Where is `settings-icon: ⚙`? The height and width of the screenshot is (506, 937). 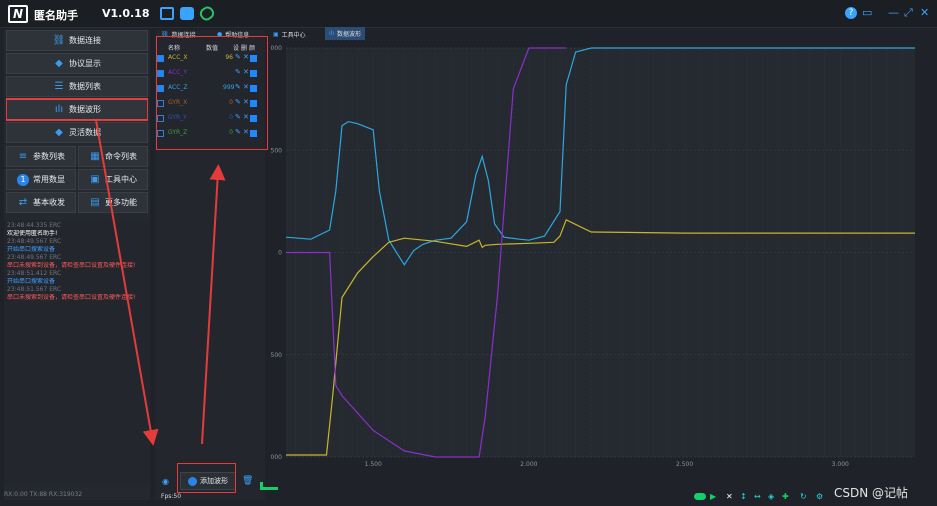
settings-icon: ⚙ is located at coordinates (820, 497).